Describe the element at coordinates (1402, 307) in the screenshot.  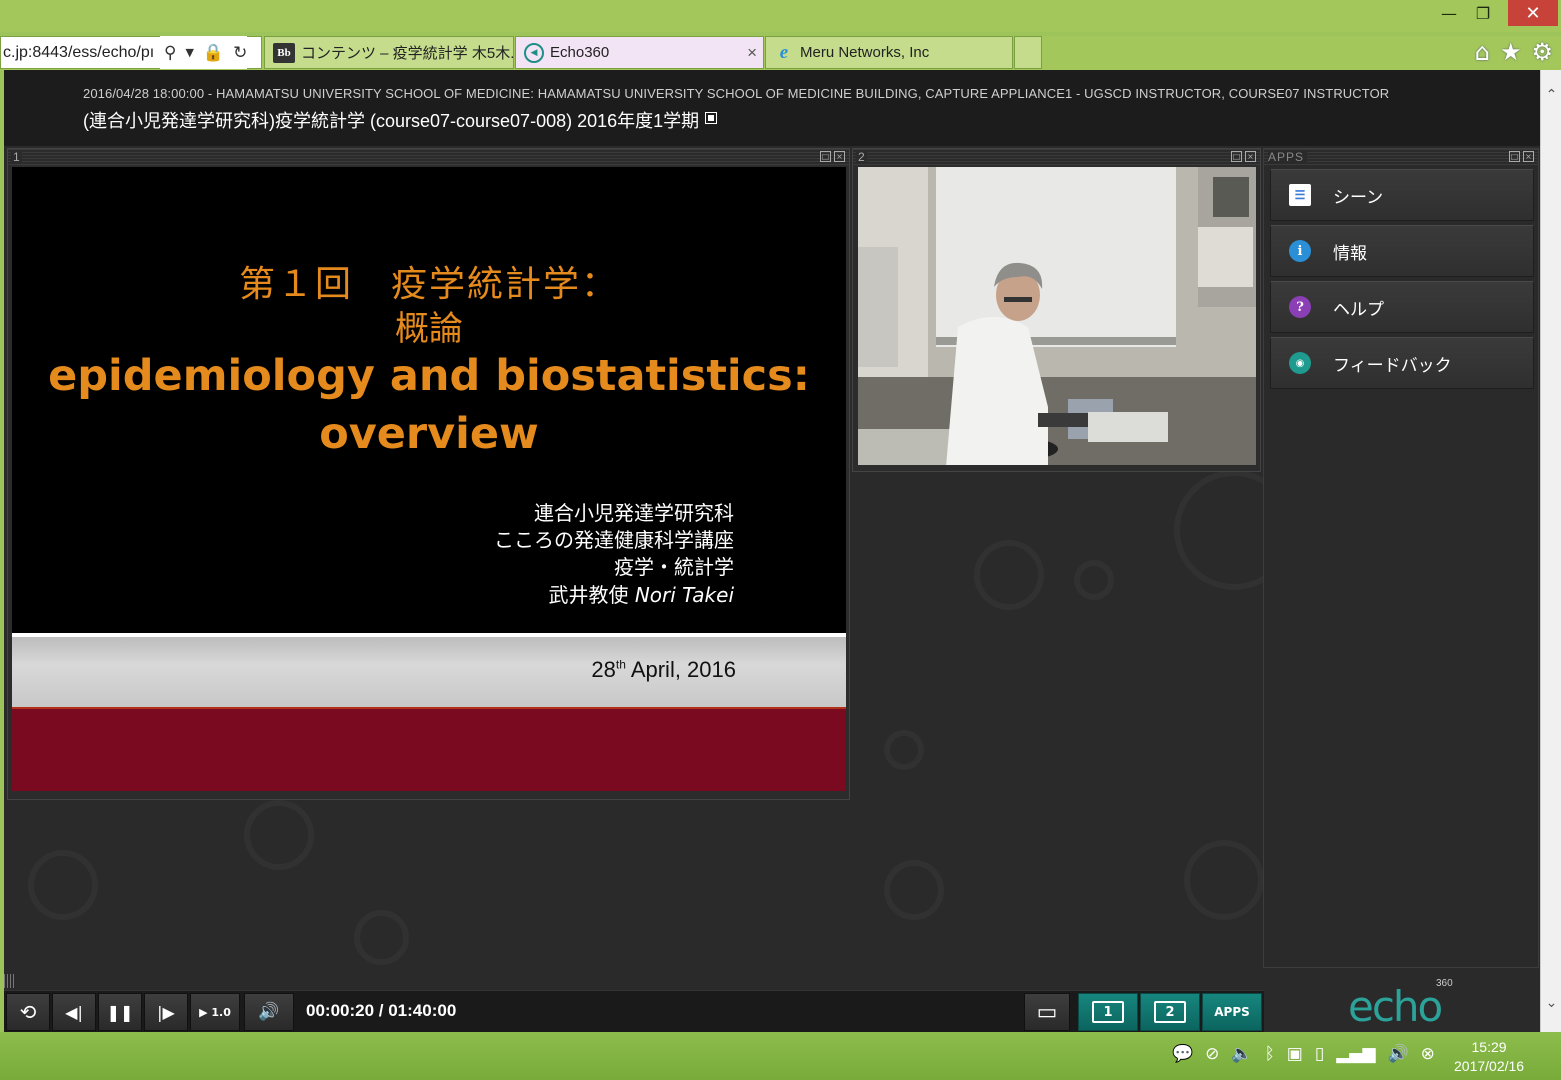
I see `app-help: ? ヘルプ` at that location.